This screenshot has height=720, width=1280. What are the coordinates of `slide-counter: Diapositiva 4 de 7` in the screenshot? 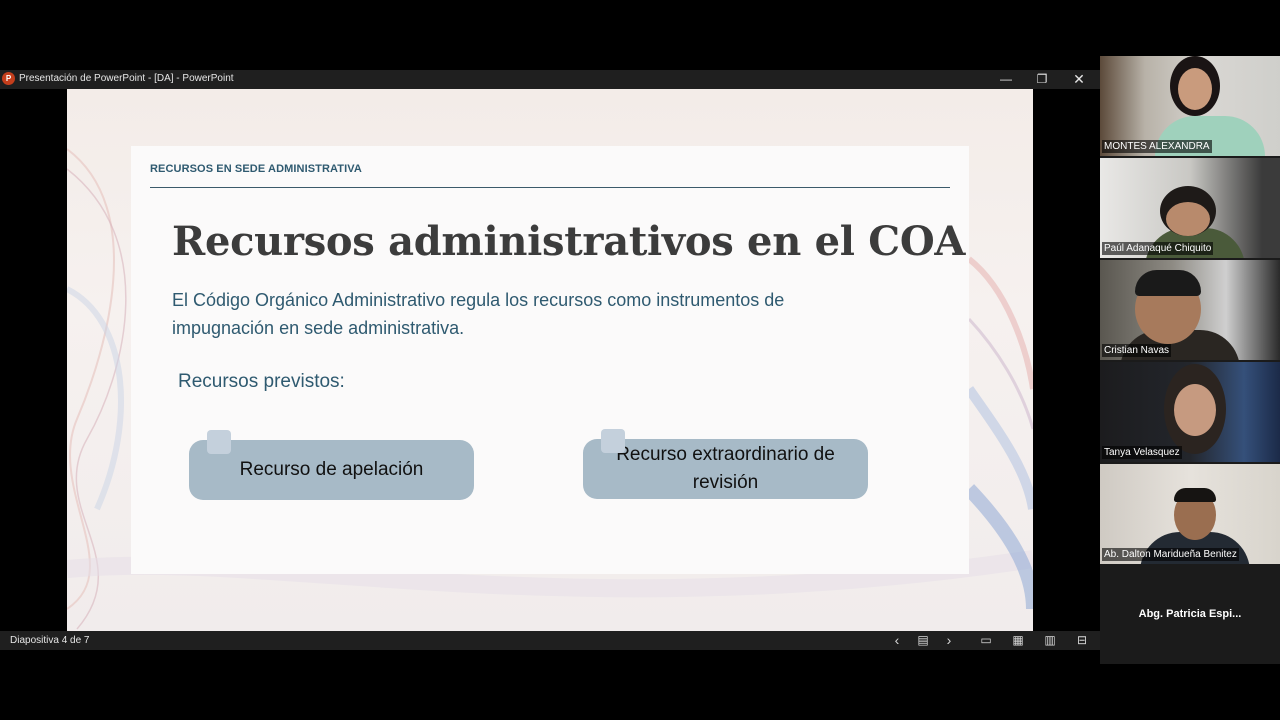 It's located at (50, 640).